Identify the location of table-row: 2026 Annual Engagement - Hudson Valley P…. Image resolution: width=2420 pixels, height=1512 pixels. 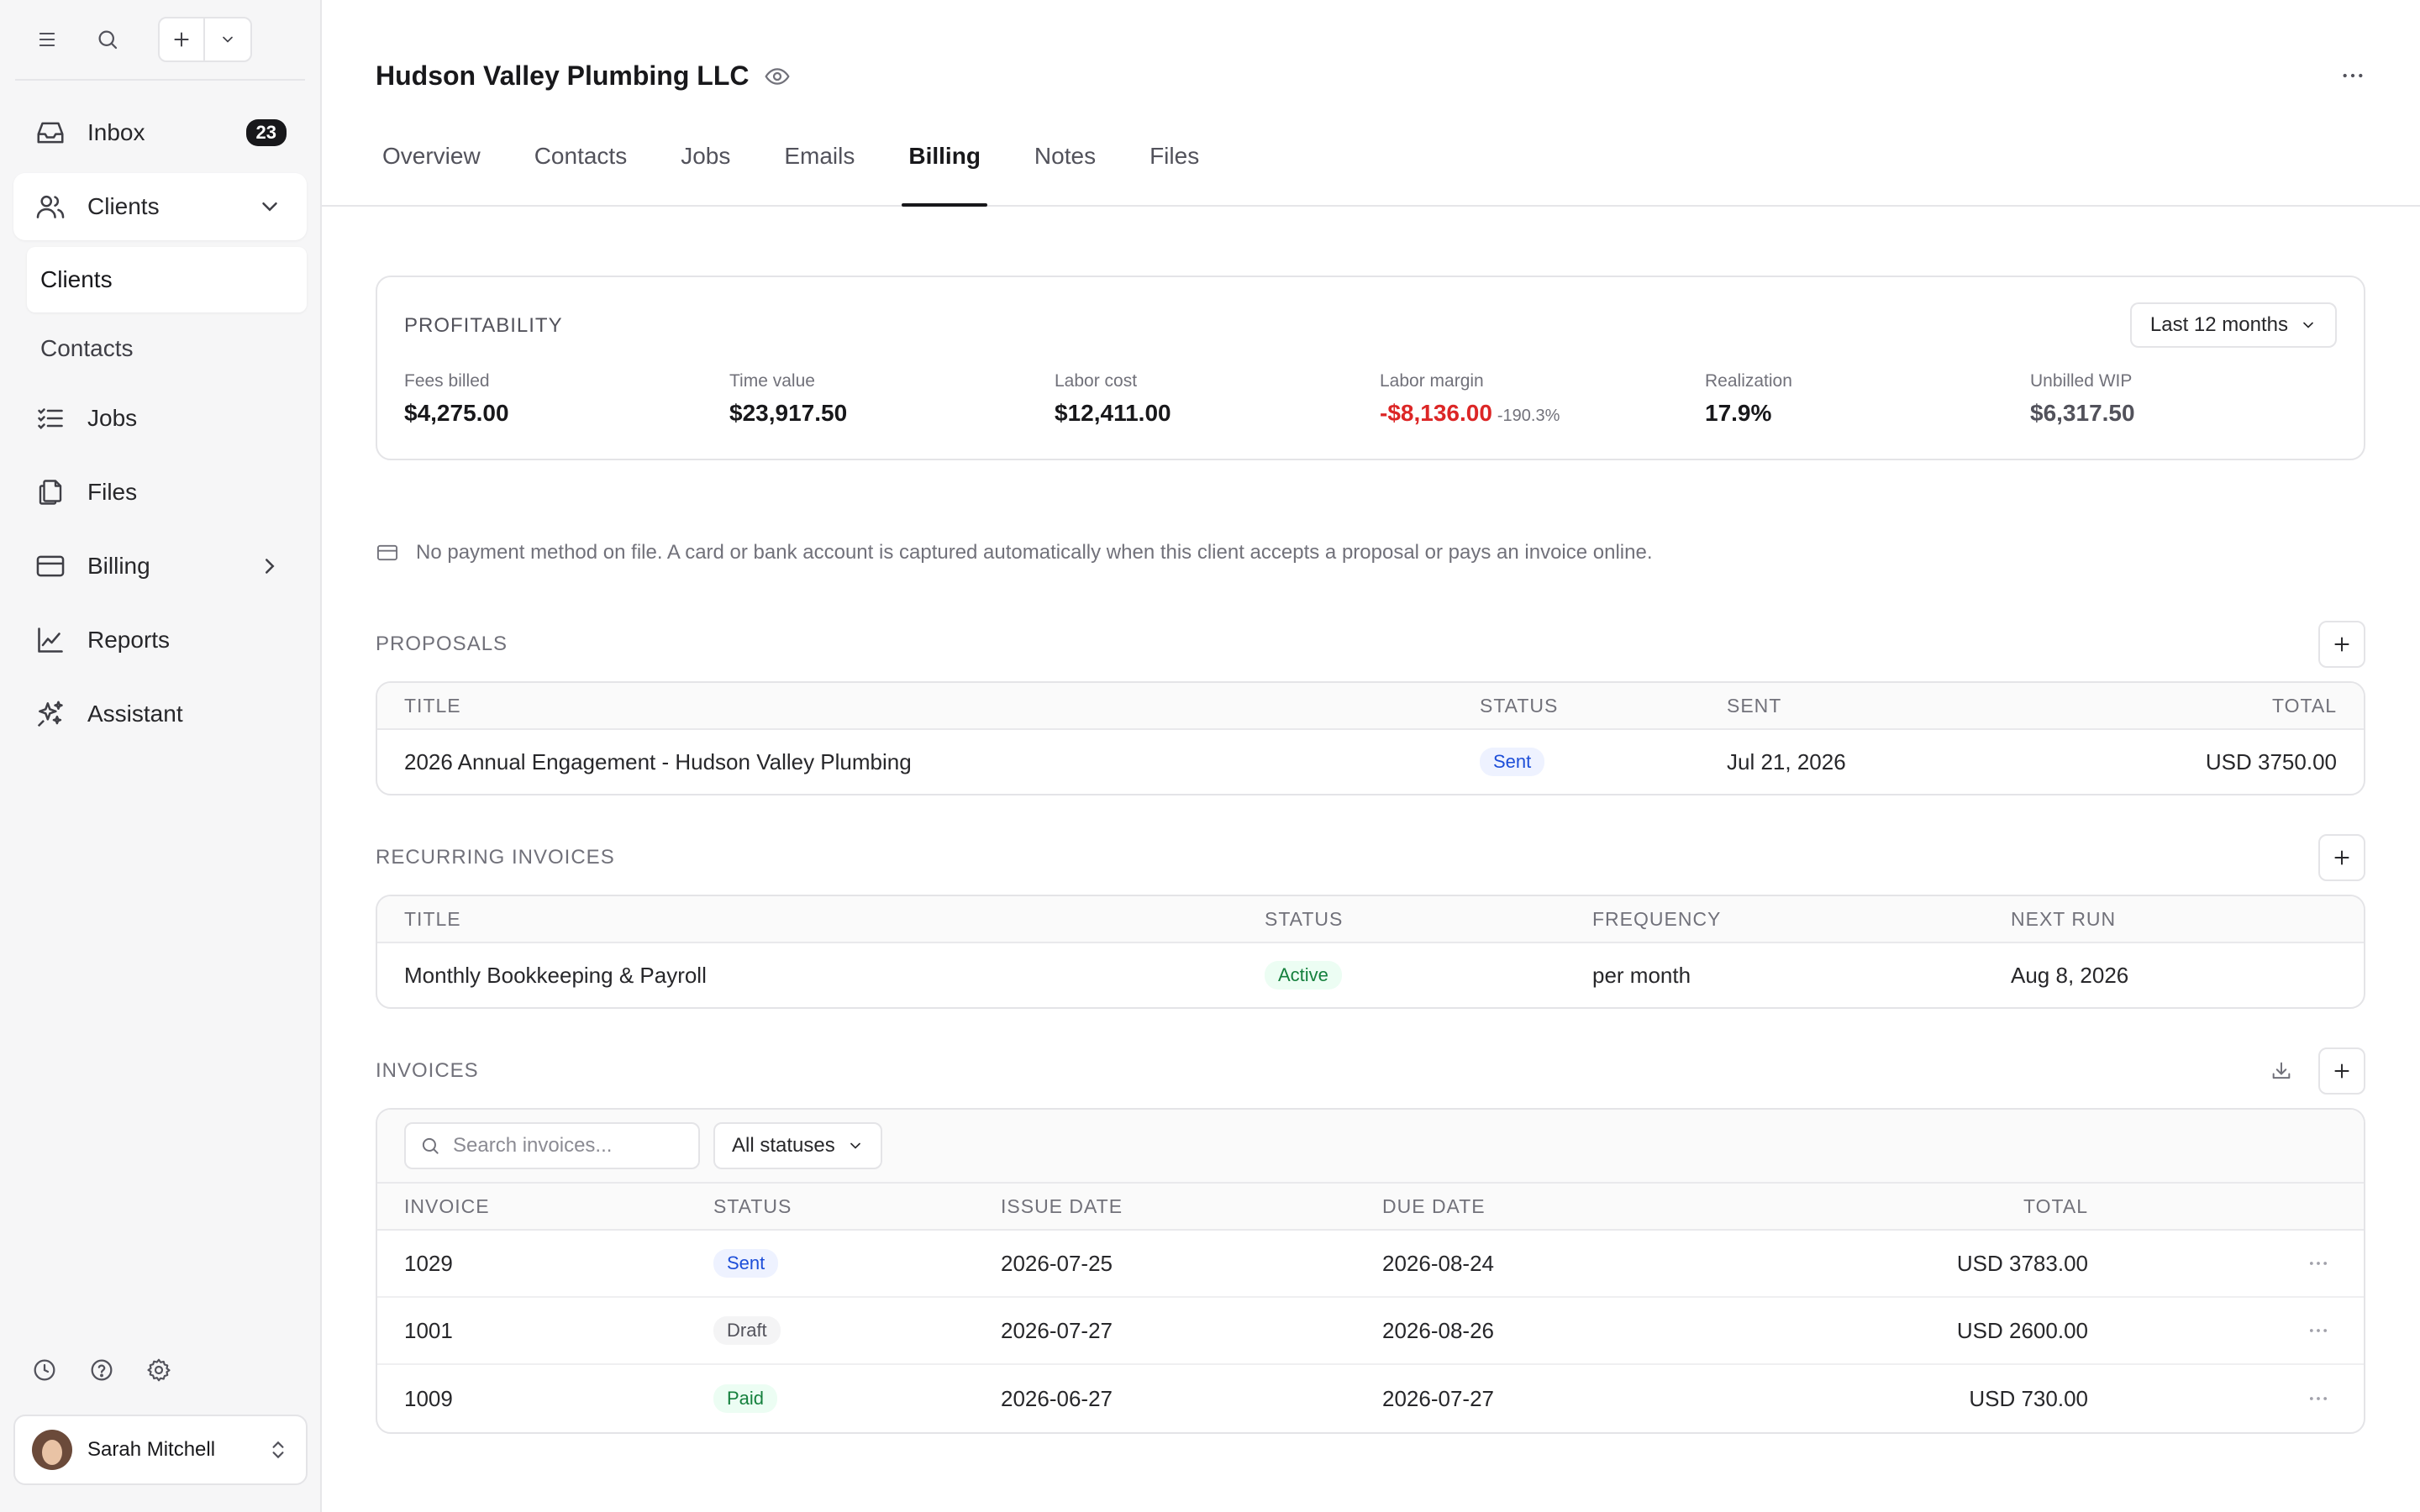
(1371, 762).